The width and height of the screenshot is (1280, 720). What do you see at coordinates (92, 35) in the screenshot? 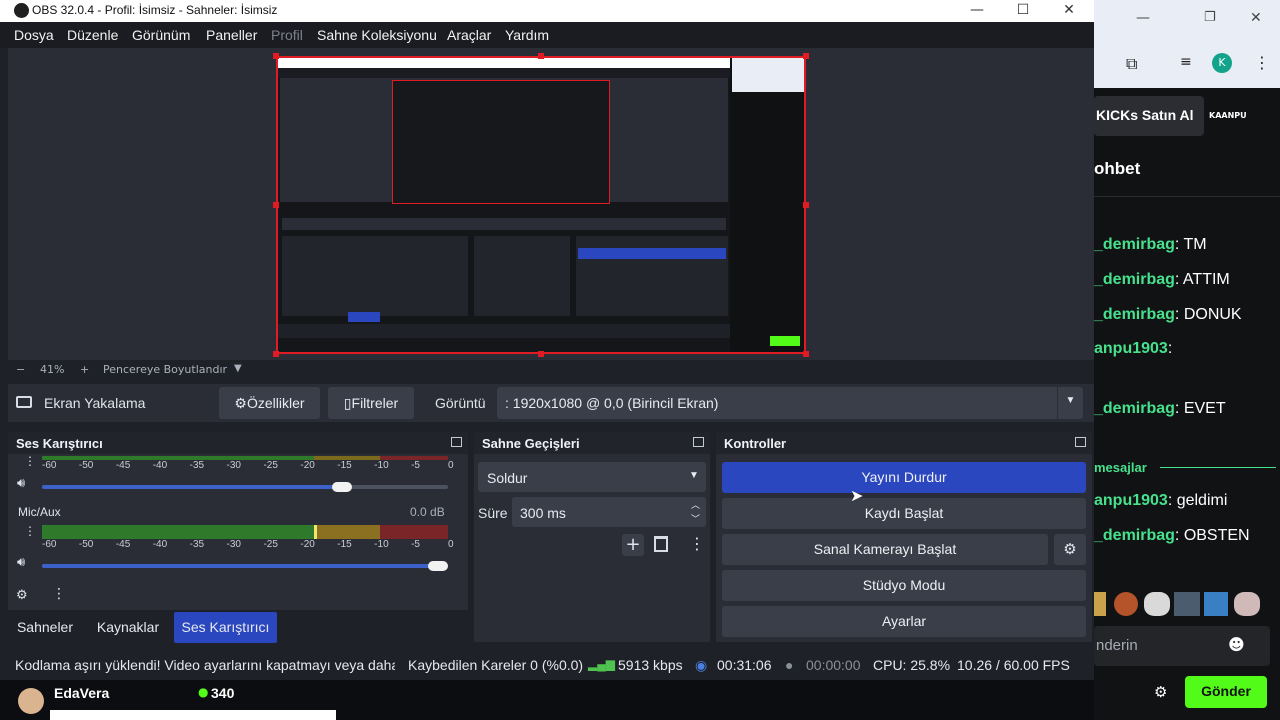
I see `menu-edit: Düzenle` at bounding box center [92, 35].